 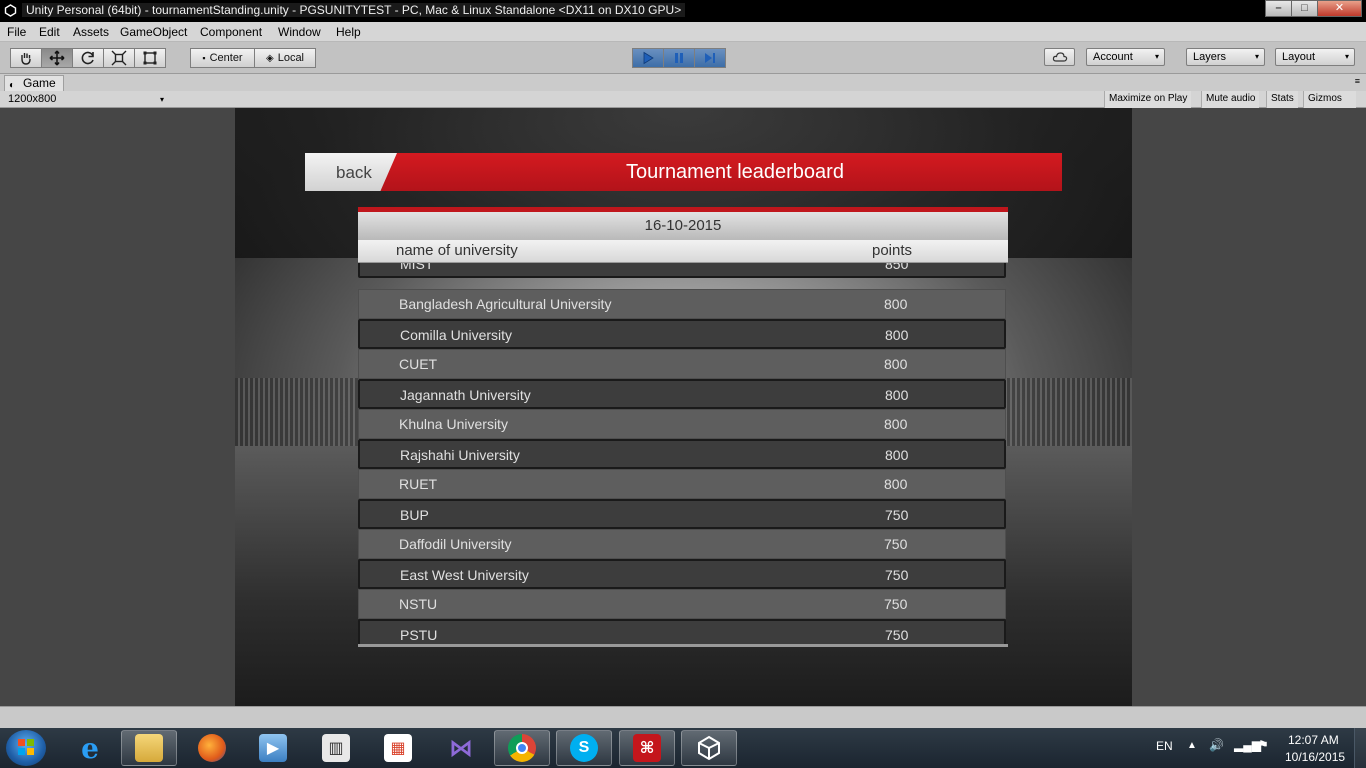 I want to click on start-button, so click(x=26, y=748).